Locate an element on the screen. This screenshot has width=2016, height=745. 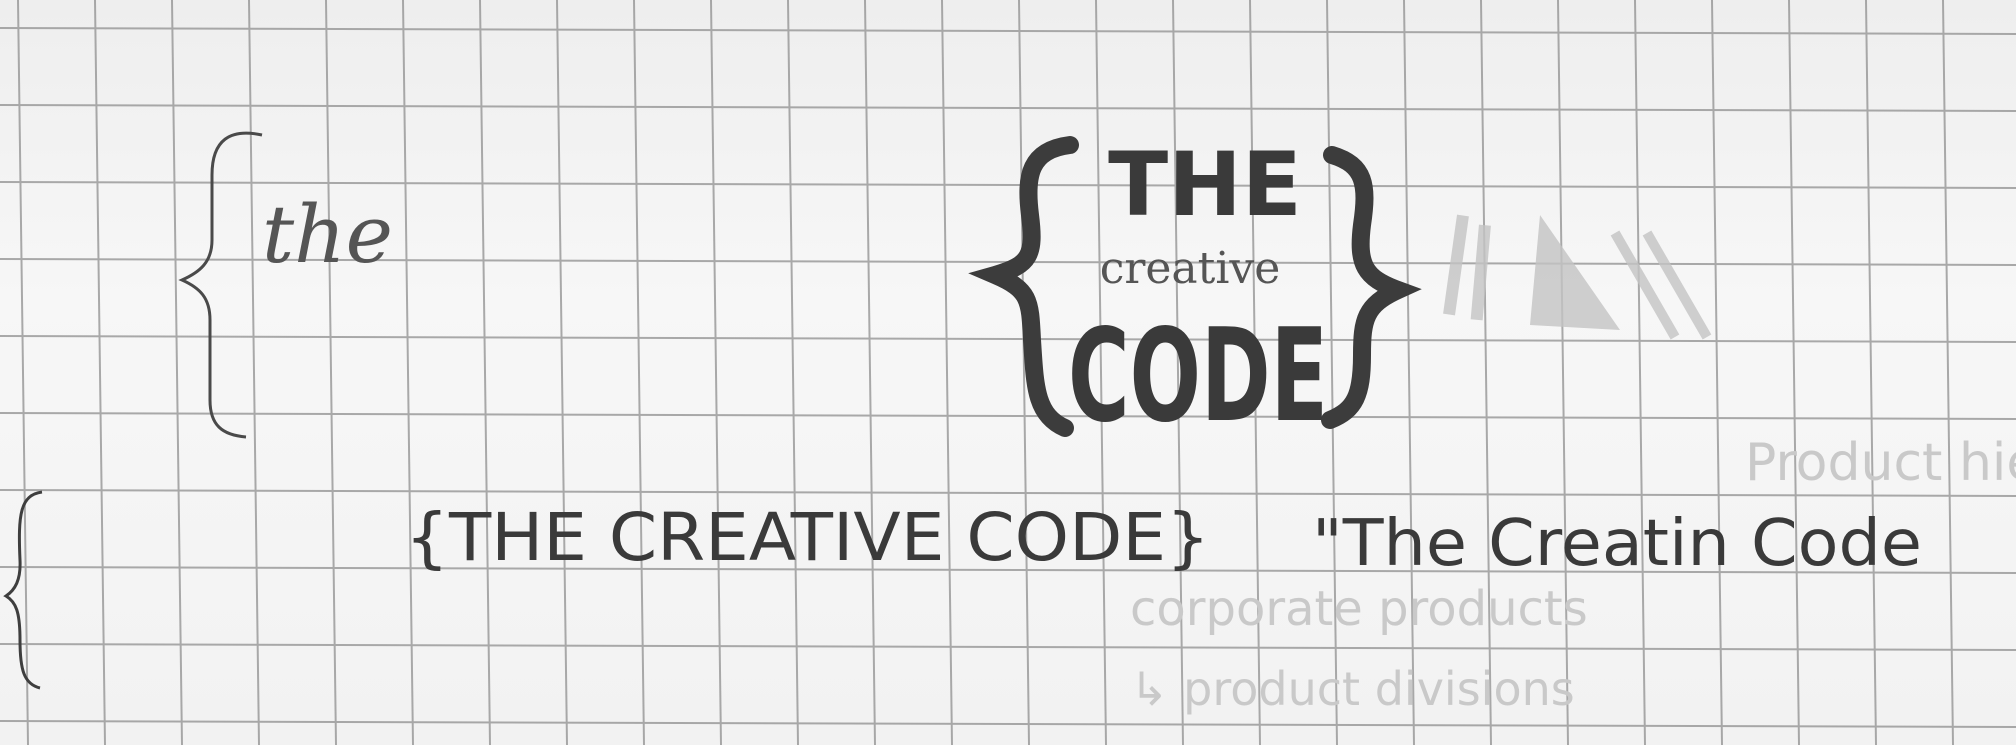
logo-code: CODE is located at coordinates (1198, 376).